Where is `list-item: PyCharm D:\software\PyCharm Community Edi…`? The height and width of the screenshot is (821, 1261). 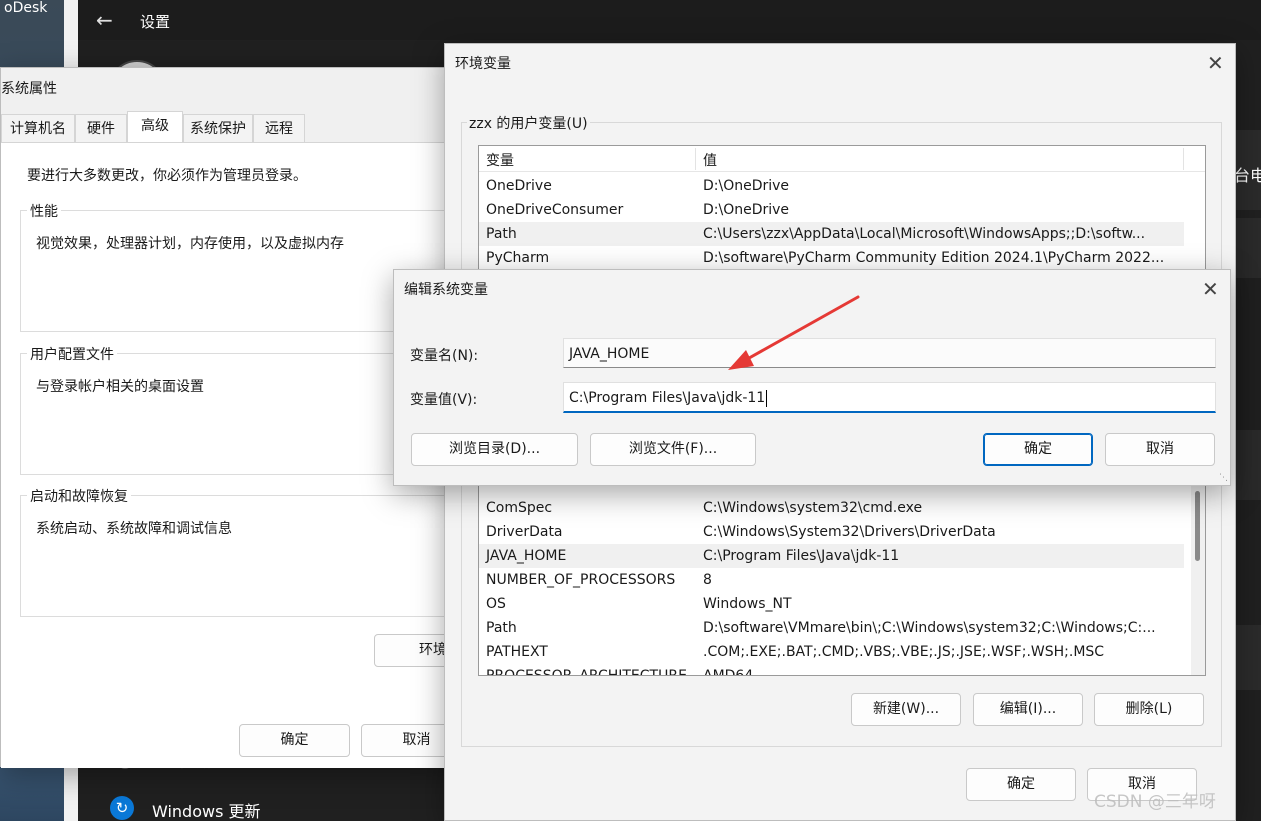 list-item: PyCharm D:\software\PyCharm Community Edi… is located at coordinates (831, 258).